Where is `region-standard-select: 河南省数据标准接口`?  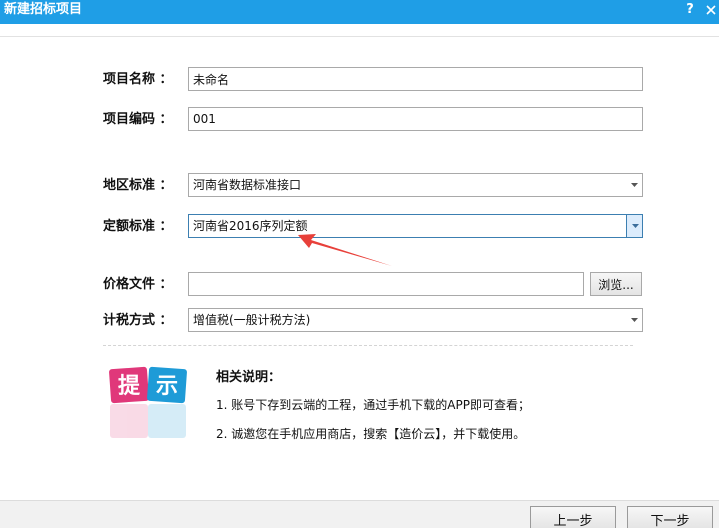 region-standard-select: 河南省数据标准接口 is located at coordinates (415, 185).